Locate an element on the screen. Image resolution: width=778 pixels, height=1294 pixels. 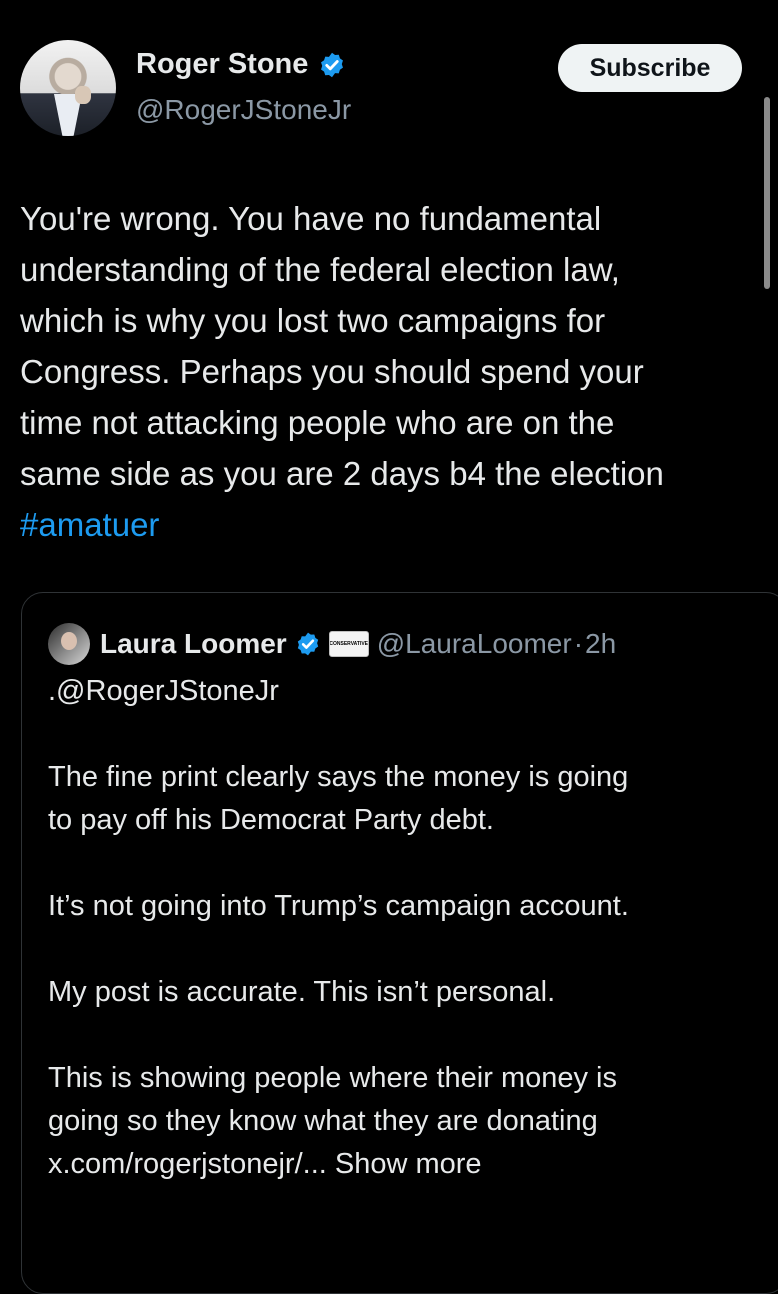
post-header: Roger Stone @RogerJStoneJr Subscribe is located at coordinates (385, 90).